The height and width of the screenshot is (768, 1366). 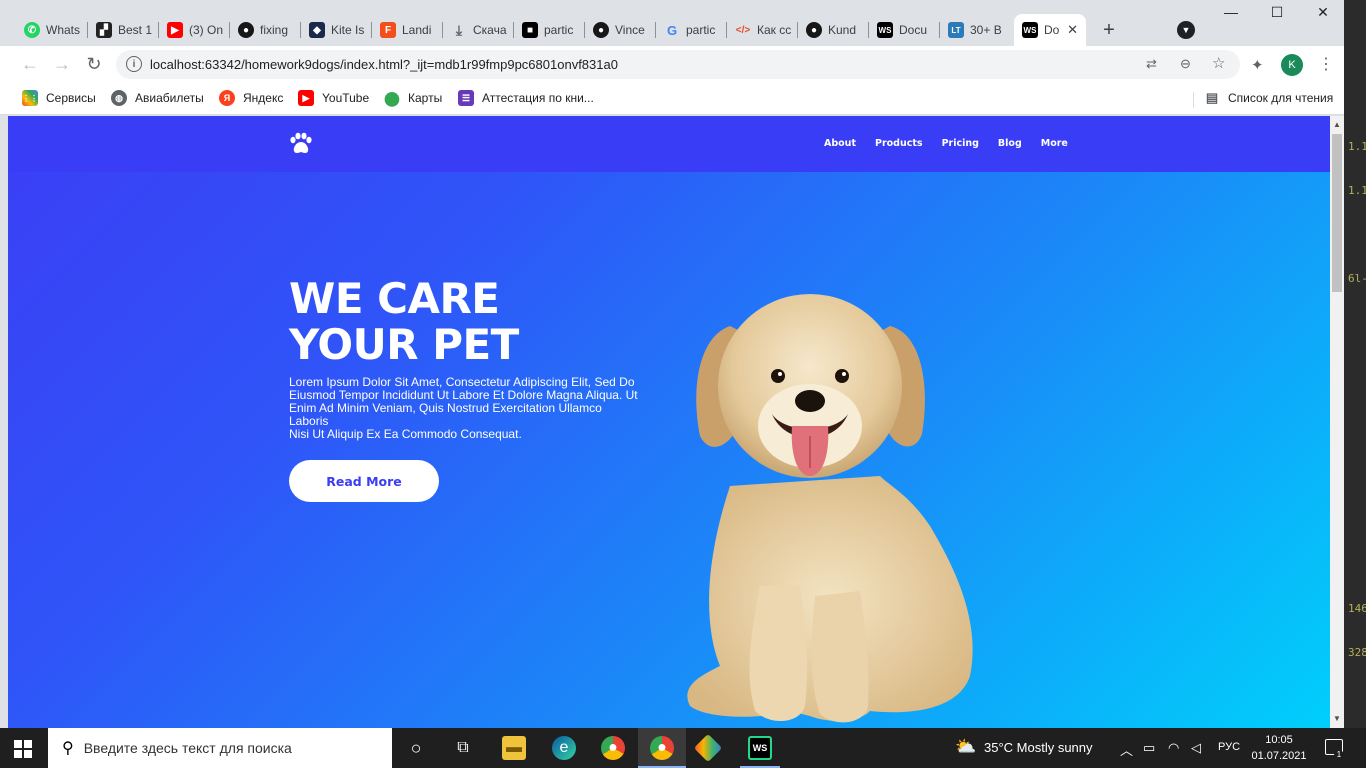 I want to click on tab-download: ⤓ Скача, so click(x=478, y=30).